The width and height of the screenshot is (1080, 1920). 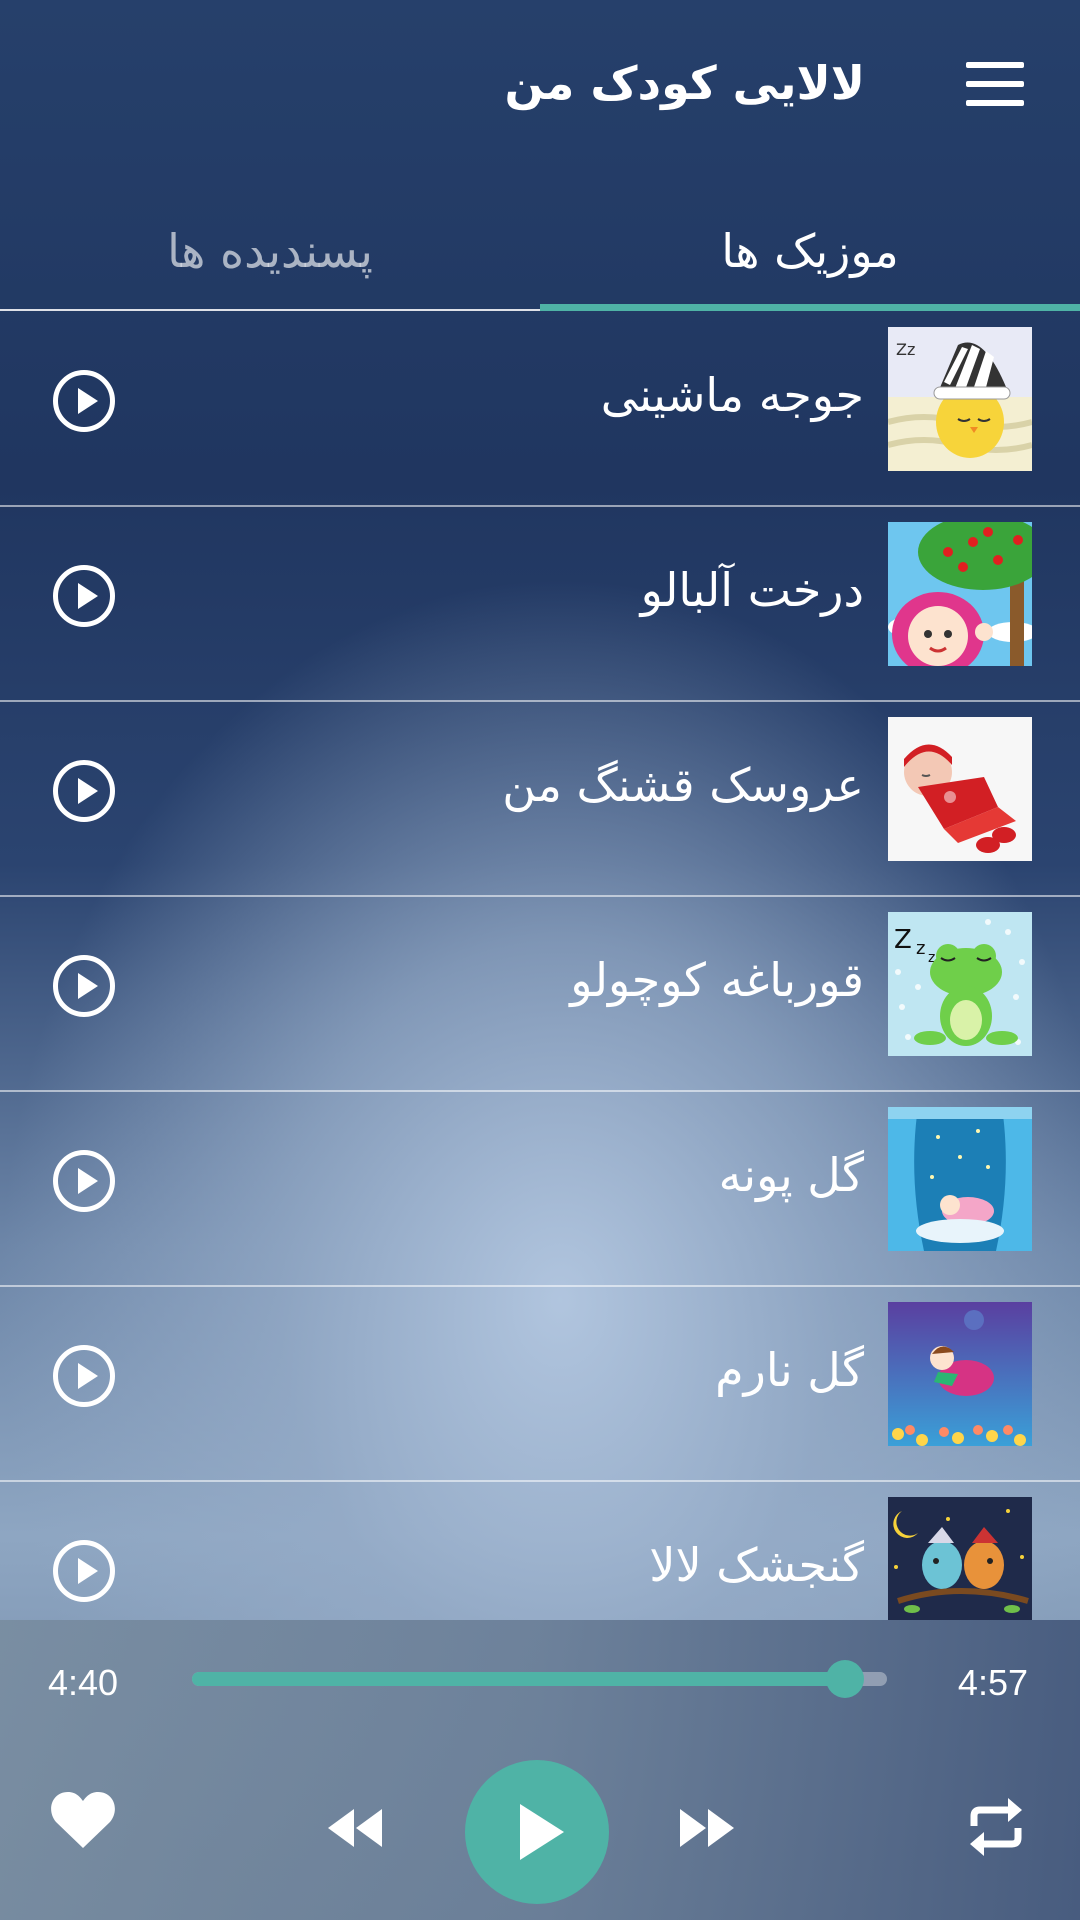 I want to click on heart-icon, so click(x=83, y=1820).